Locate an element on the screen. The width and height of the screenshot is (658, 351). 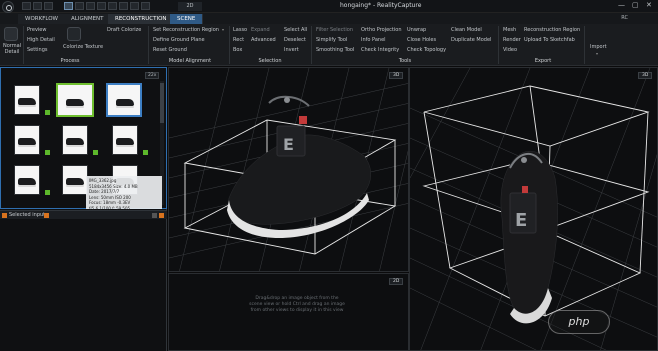
set-reconstruction-region-button: Set Reconstruction Region is located at coordinates (186, 30).